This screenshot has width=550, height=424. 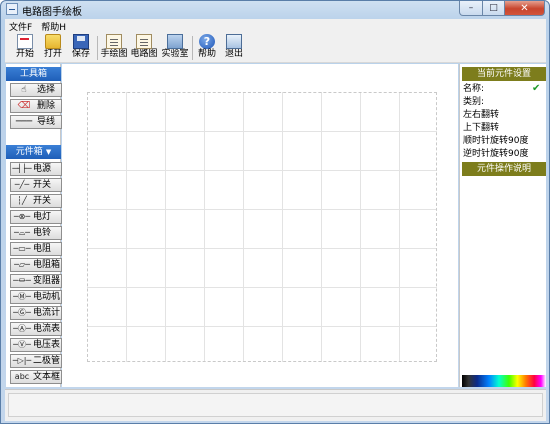 What do you see at coordinates (24, 54) in the screenshot?
I see `new-label: 开始` at bounding box center [24, 54].